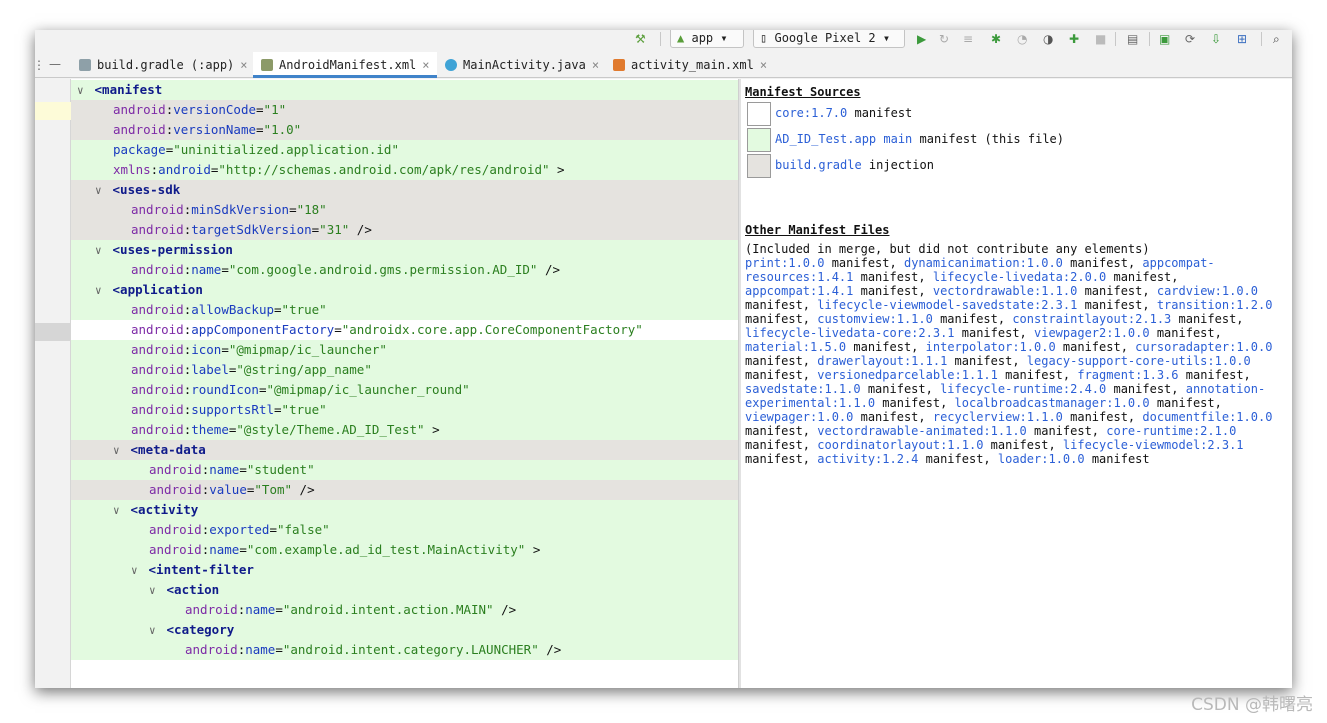  What do you see at coordinates (795, 347) in the screenshot?
I see `manifest-file-link: material:1.5.0` at bounding box center [795, 347].